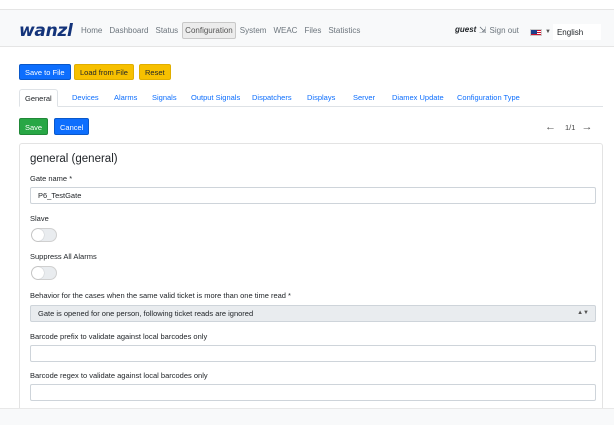 This screenshot has width=614, height=425. I want to click on gate-name-input: P6_TestGate, so click(313, 195).